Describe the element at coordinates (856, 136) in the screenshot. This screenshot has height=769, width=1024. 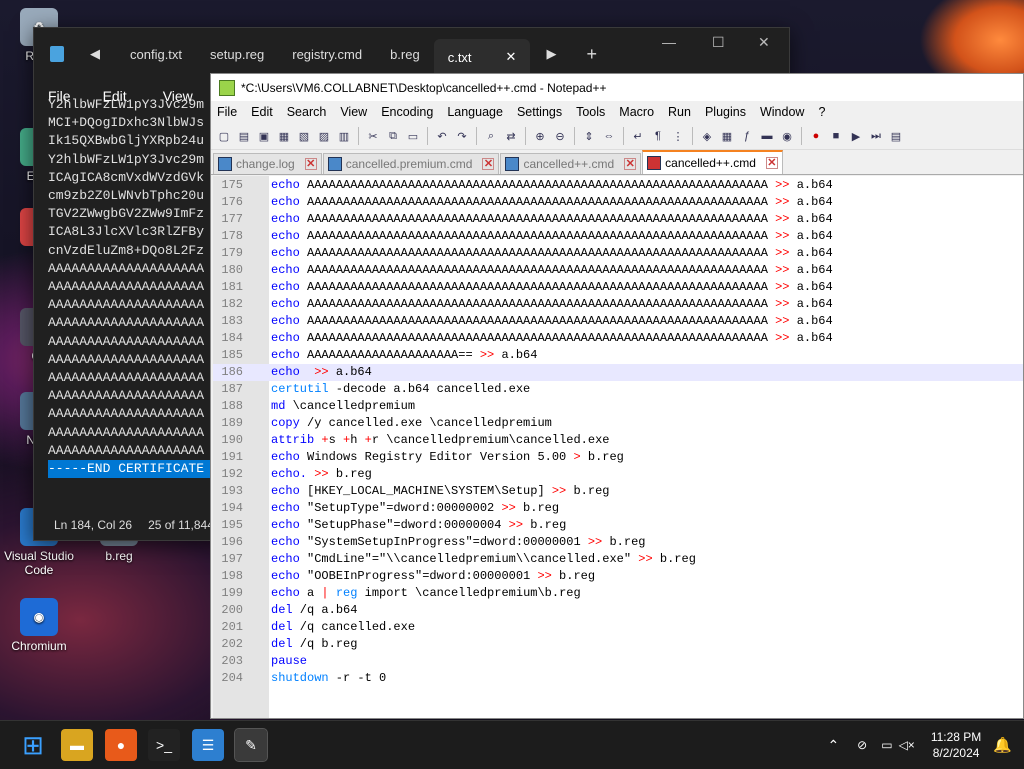
I see `play-macro-icon: ▶` at that location.